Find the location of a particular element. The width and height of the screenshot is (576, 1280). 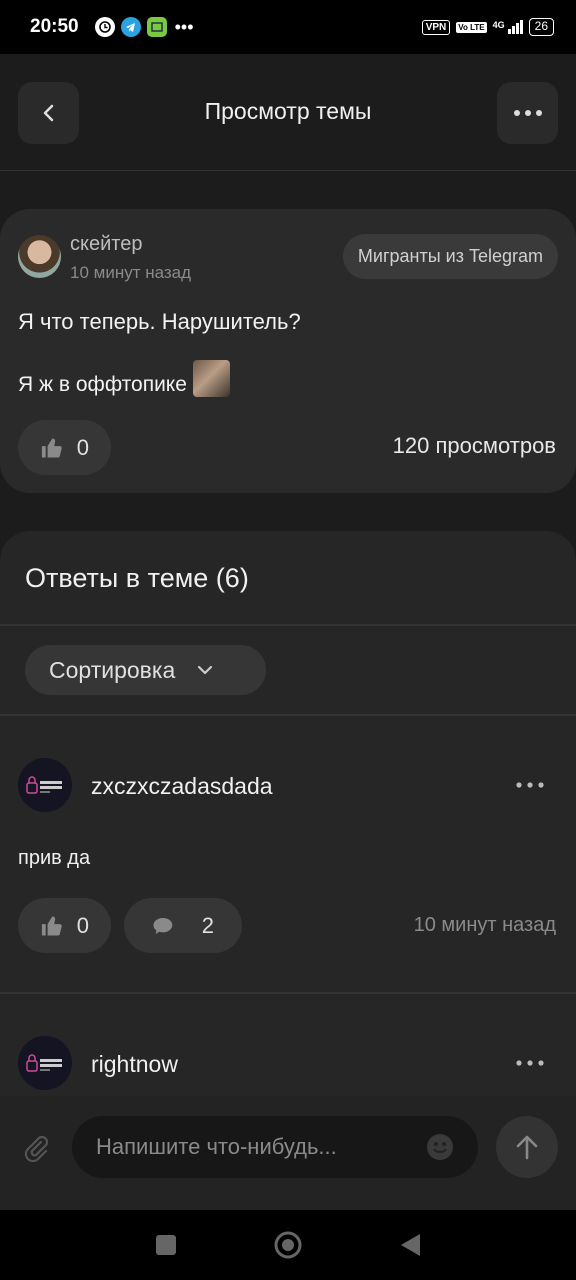

attach-button is located at coordinates (36, 1148).